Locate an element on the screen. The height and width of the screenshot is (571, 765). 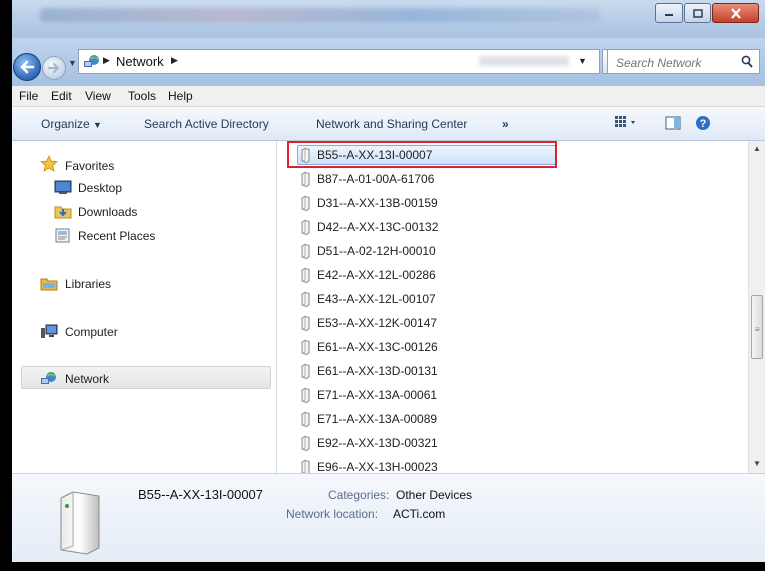
bottom-edge is located at coordinates (382, 566).